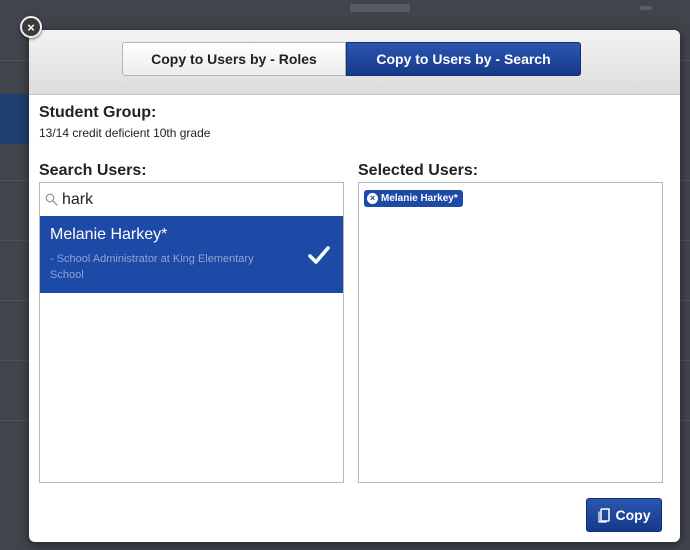 This screenshot has width=690, height=550. I want to click on copy-button-label: Copy, so click(633, 515).